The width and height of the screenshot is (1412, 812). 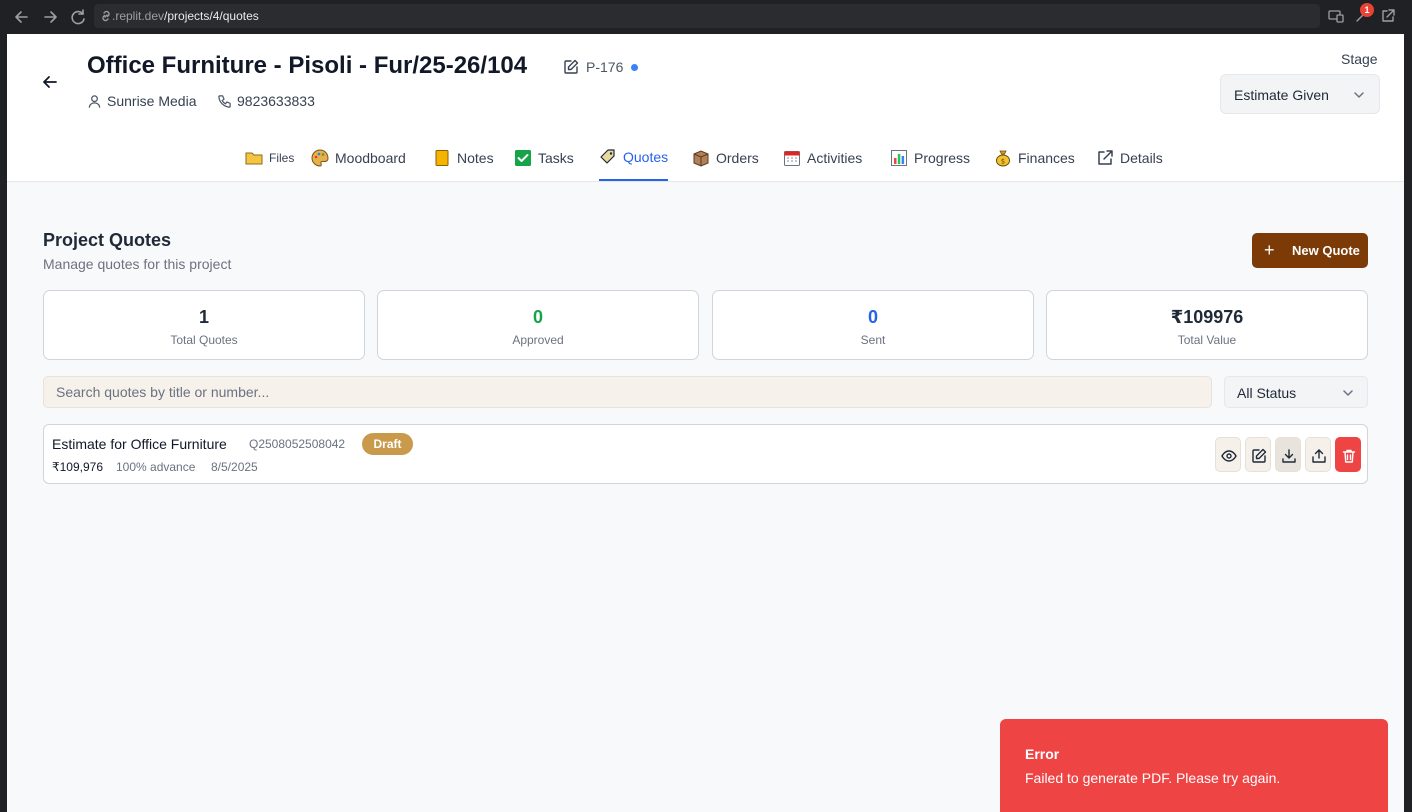 I want to click on tab-notes: Notes, so click(x=463, y=157).